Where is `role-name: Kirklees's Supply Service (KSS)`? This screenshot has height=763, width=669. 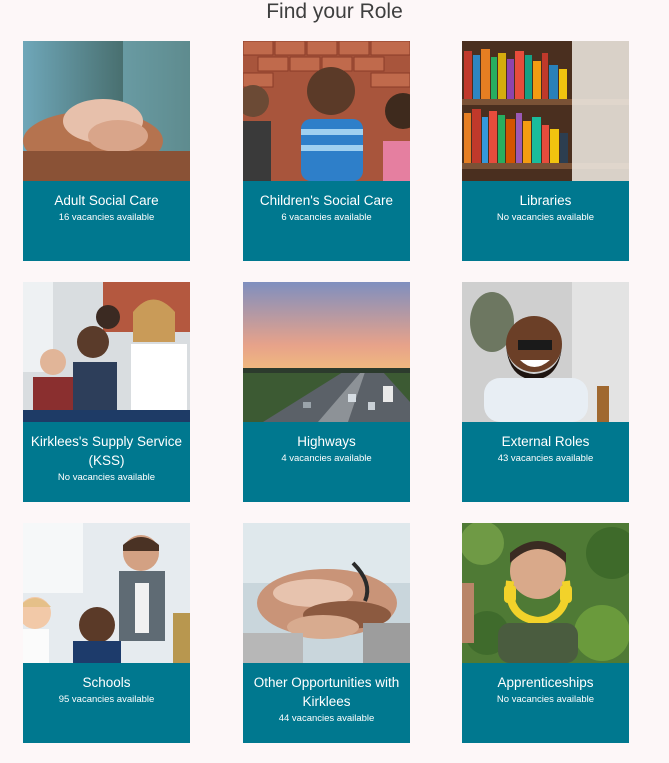
role-name: Kirklees's Supply Service (KSS) is located at coordinates (106, 451).